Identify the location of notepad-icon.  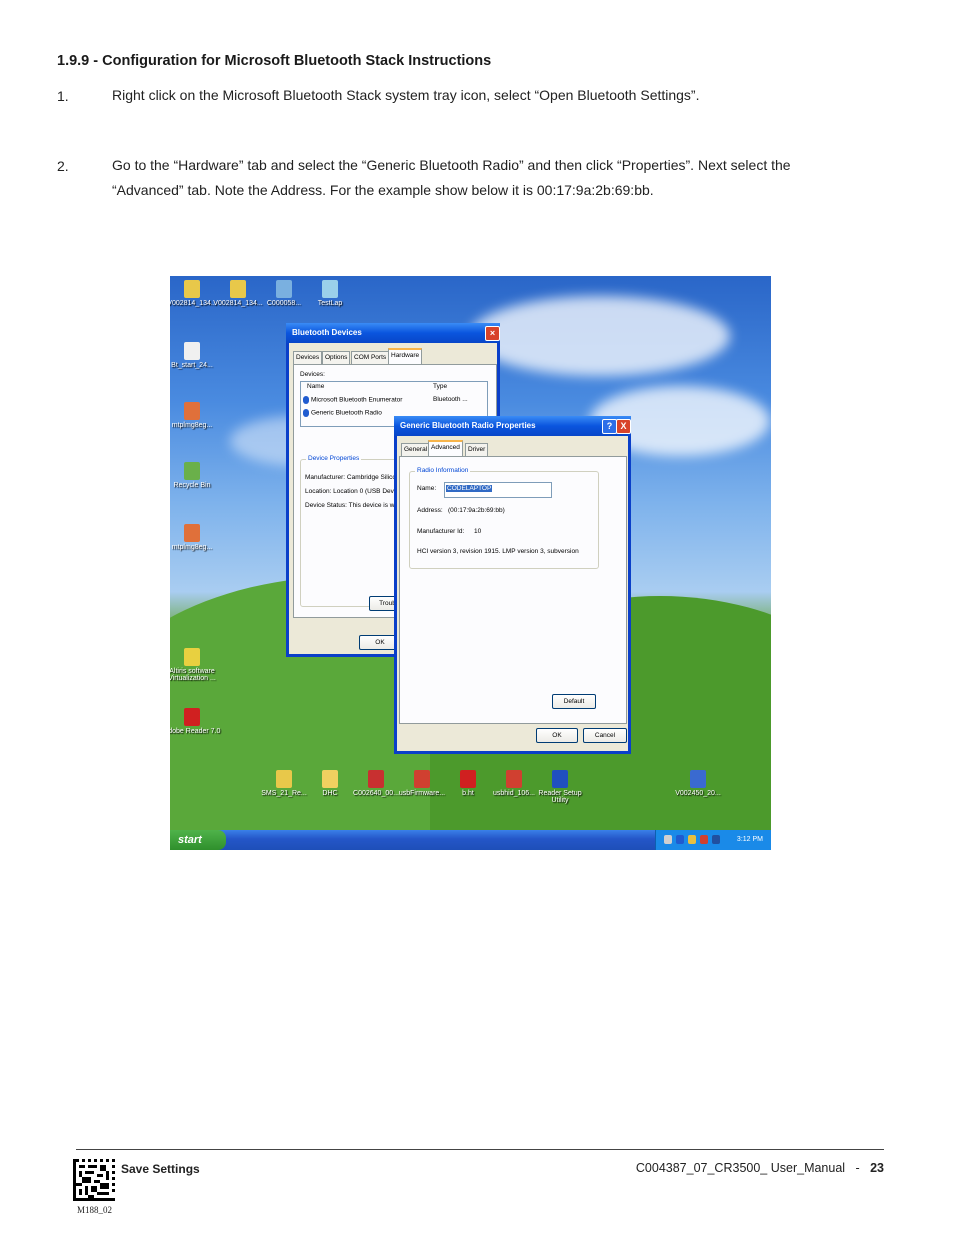
(330, 289).